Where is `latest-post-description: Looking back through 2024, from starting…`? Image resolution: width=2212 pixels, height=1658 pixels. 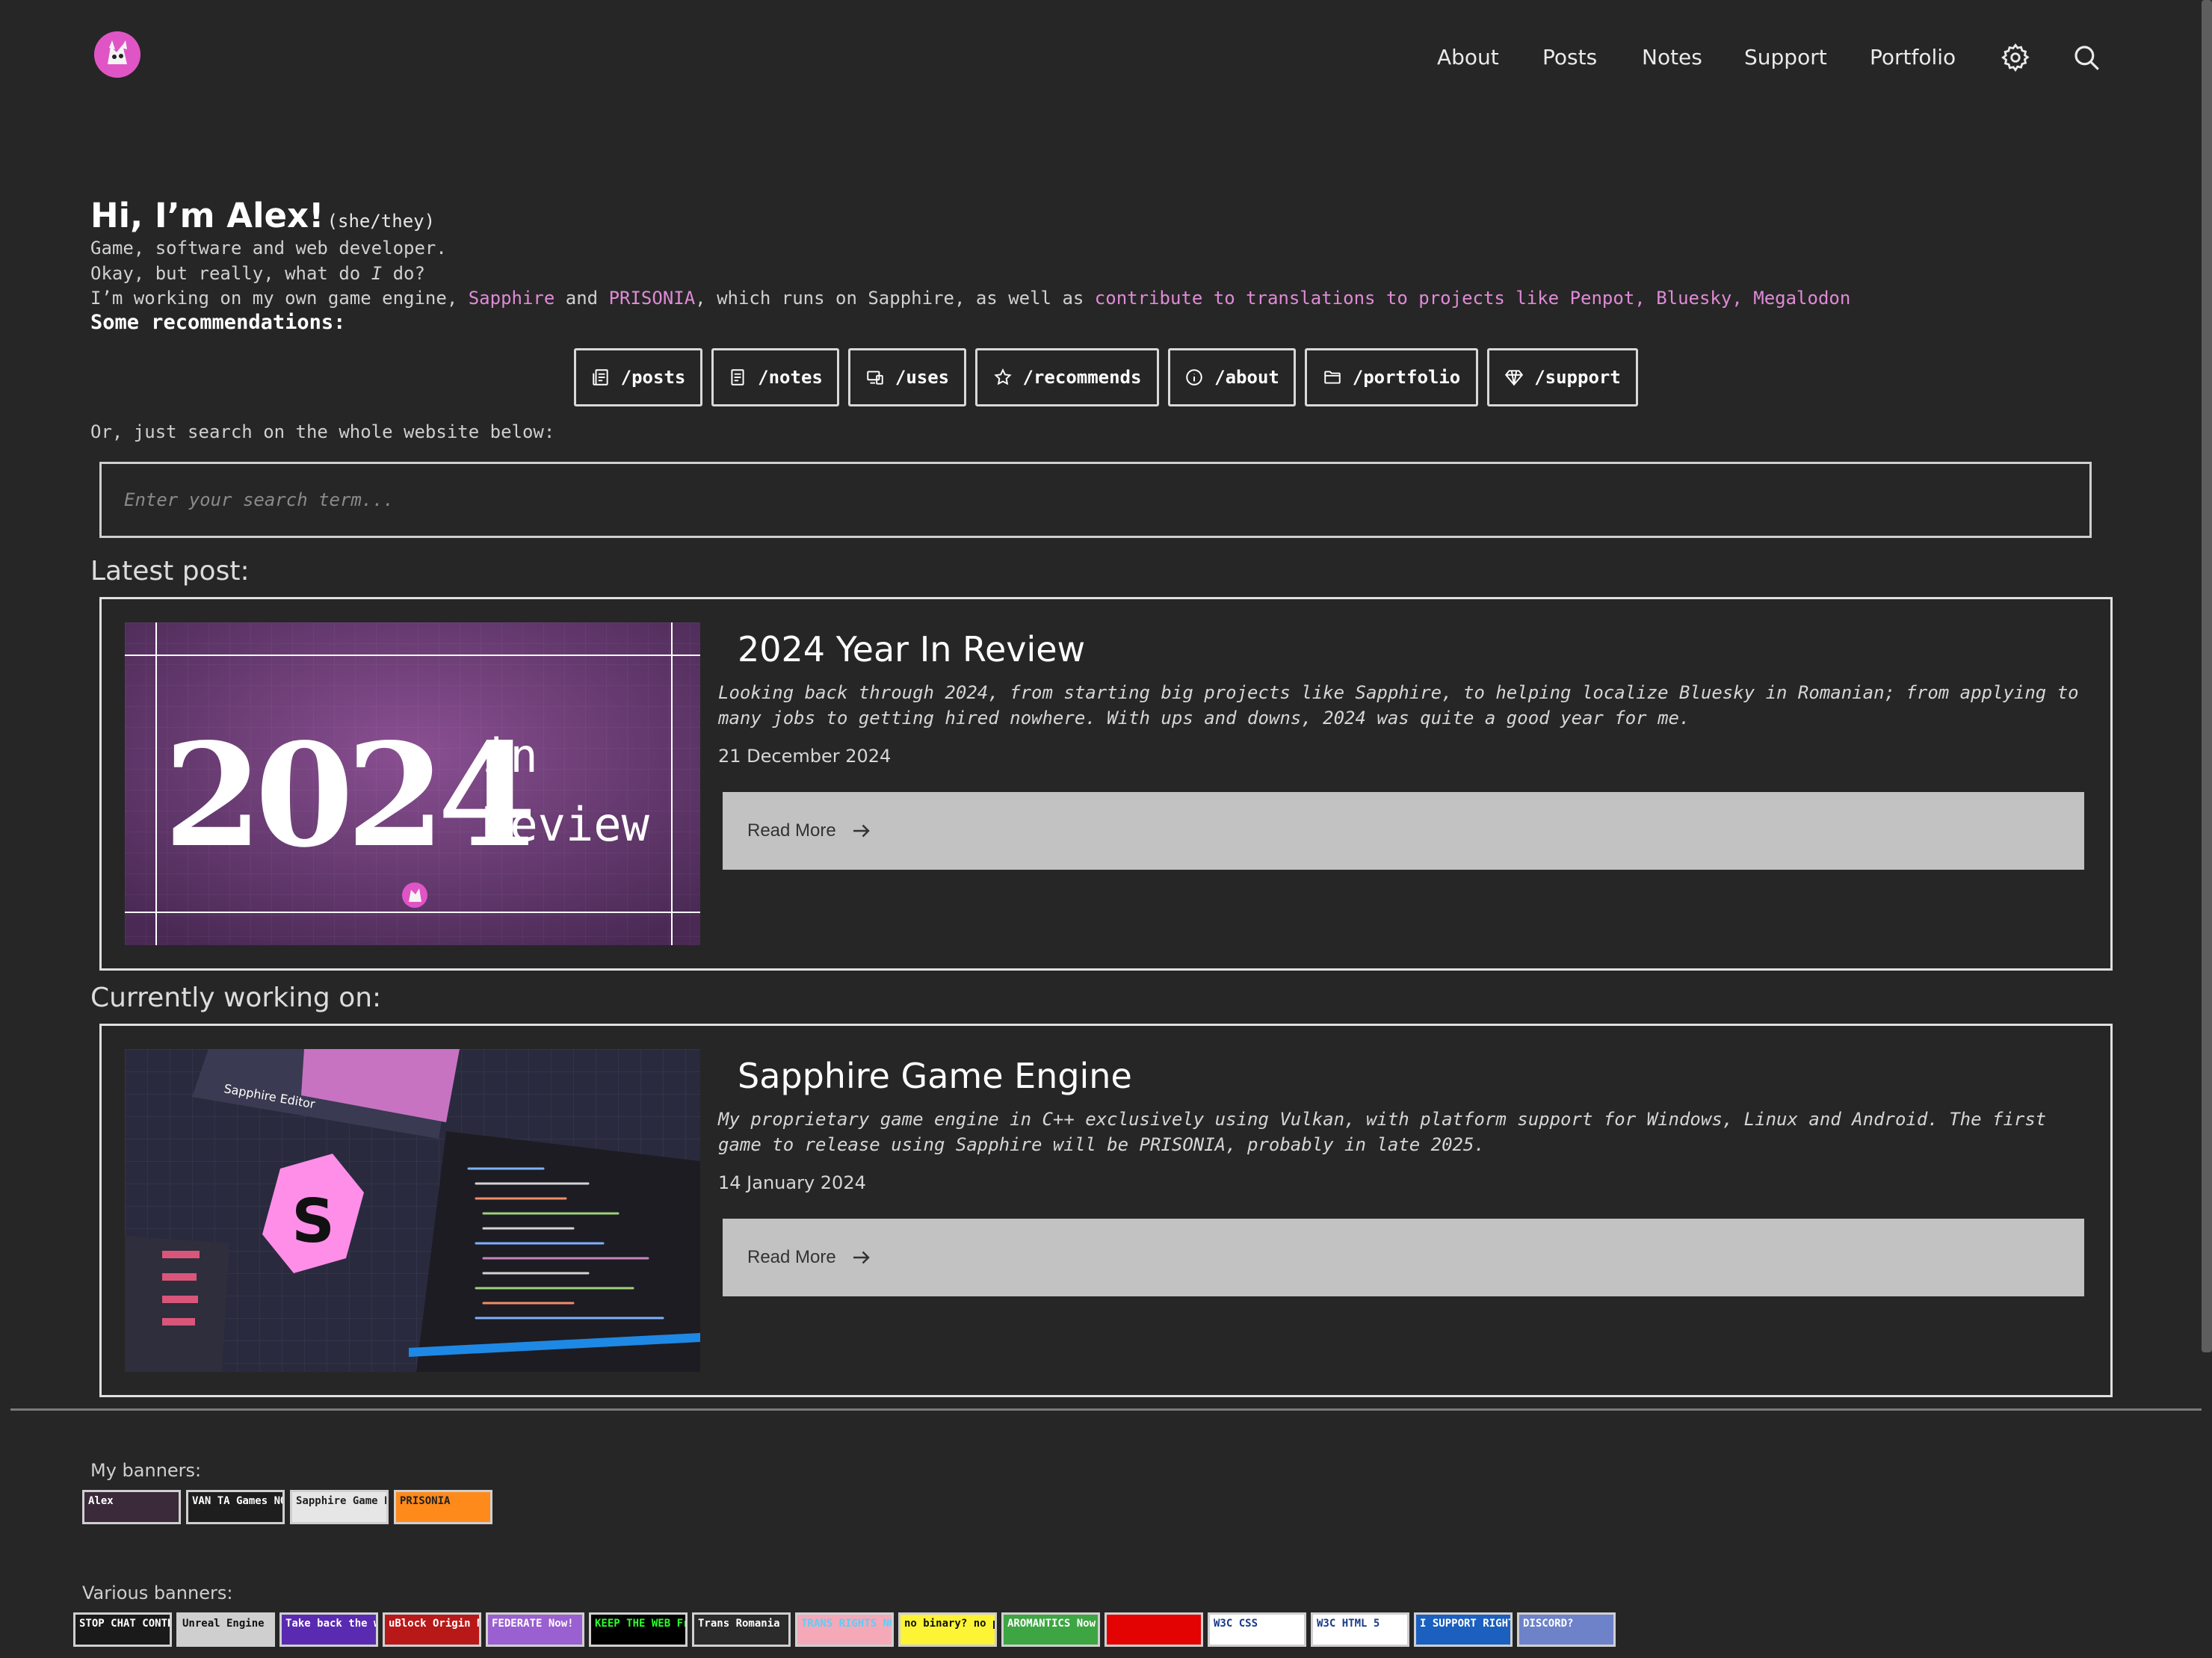
latest-post-description: Looking back through 2024, from starting… is located at coordinates (1398, 706).